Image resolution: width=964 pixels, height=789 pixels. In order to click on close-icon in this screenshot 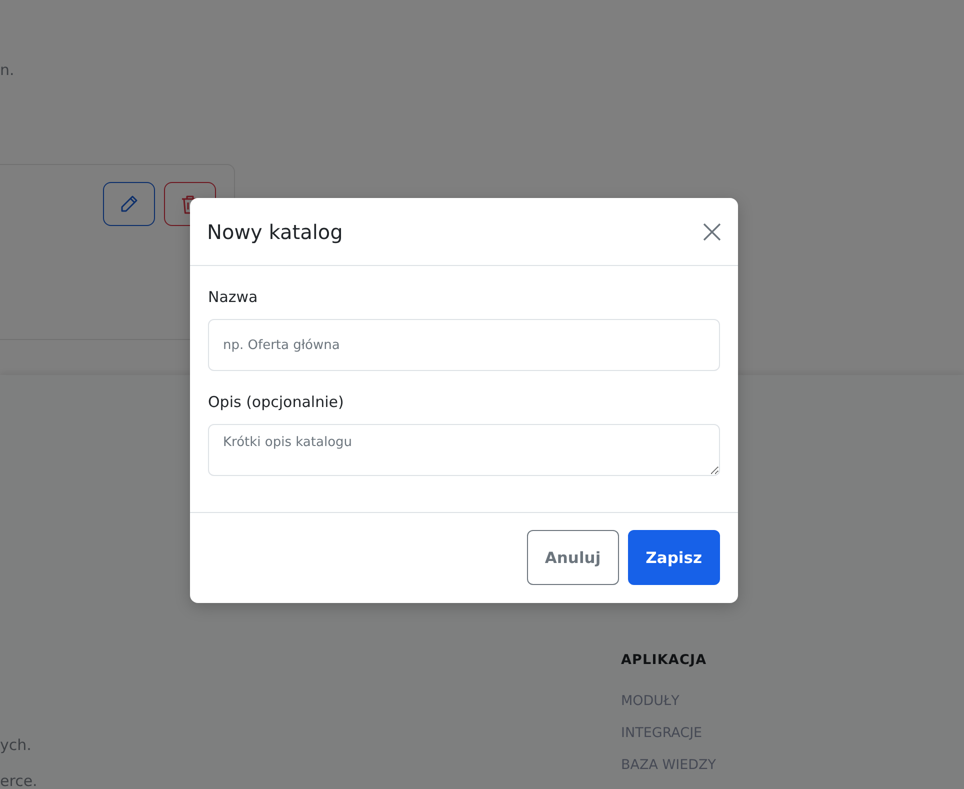, I will do `click(712, 231)`.